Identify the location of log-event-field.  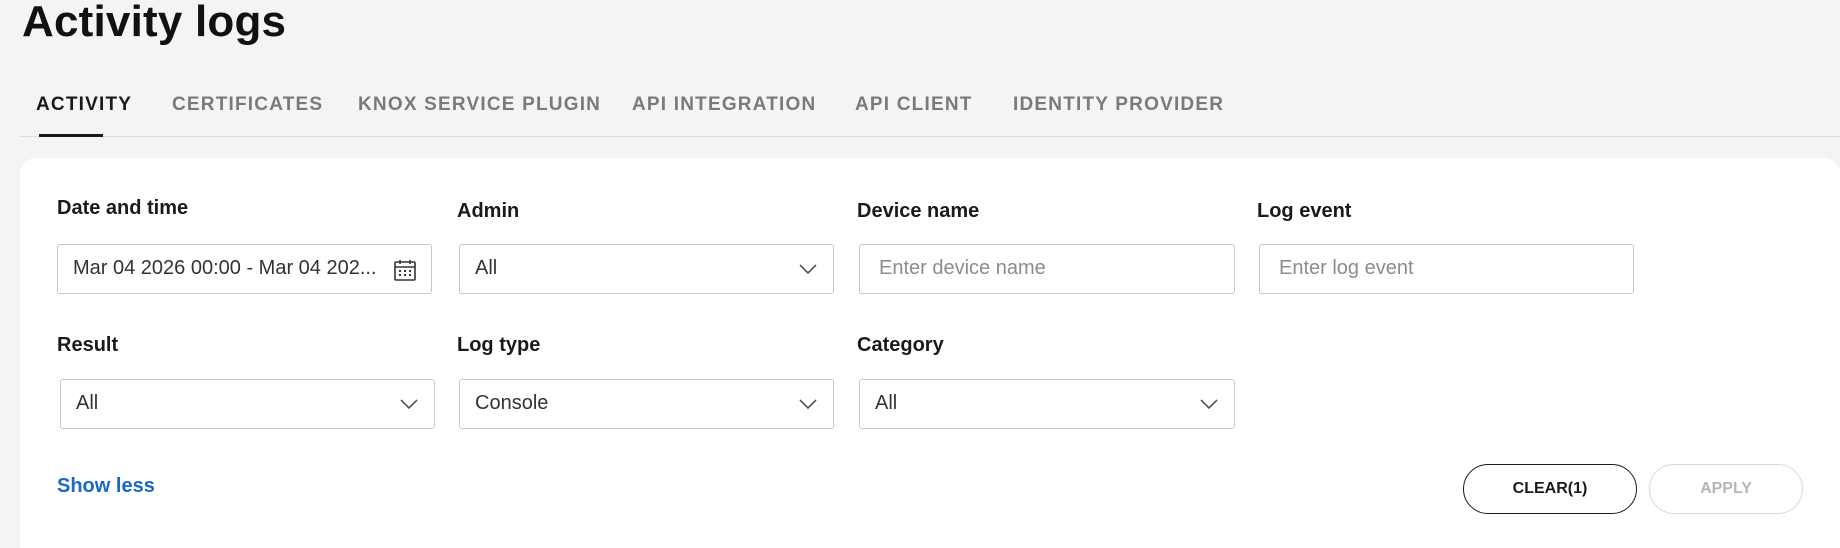
(1446, 269).